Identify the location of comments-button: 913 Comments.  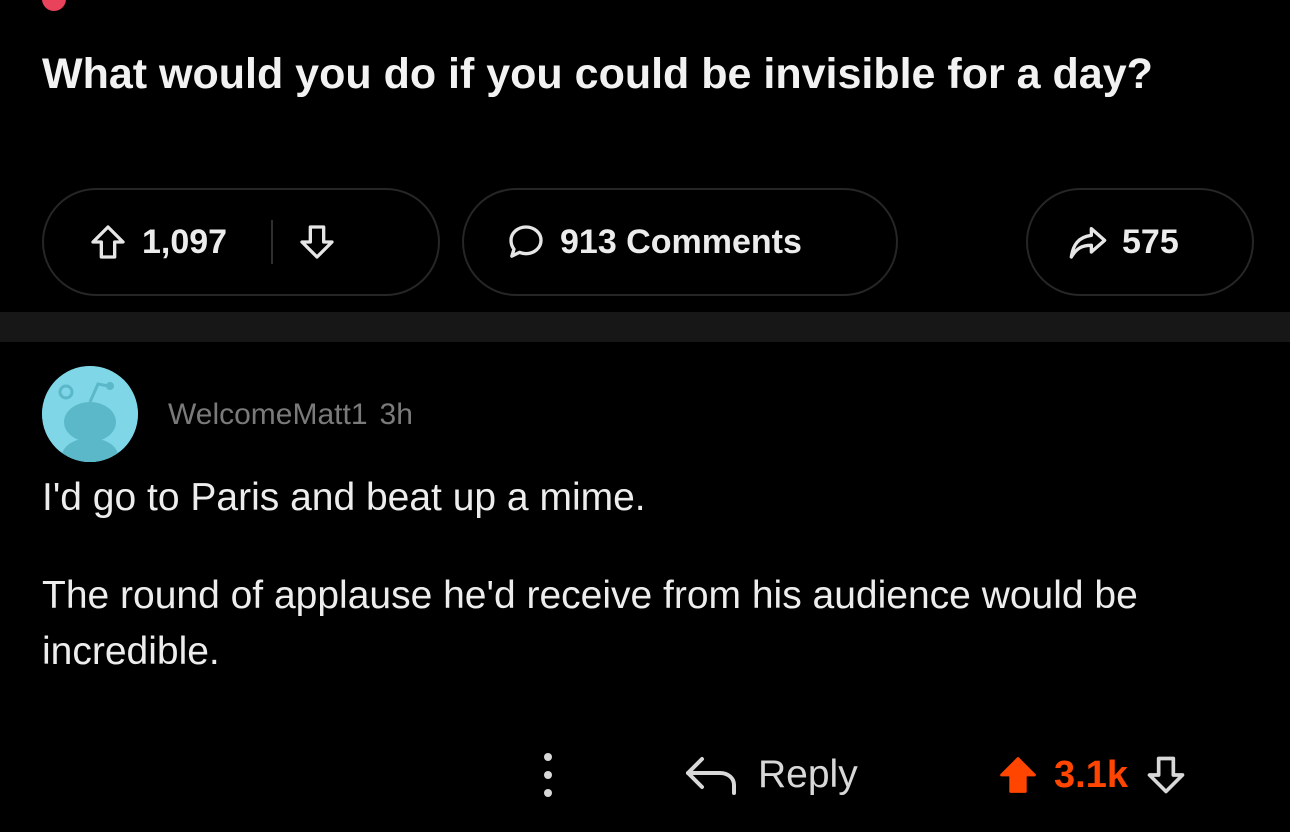
(680, 242).